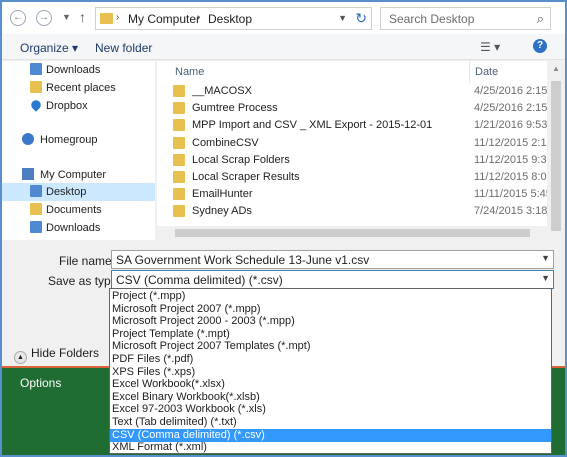  Describe the element at coordinates (222, 91) in the screenshot. I see `file-name: __MACOSX` at that location.